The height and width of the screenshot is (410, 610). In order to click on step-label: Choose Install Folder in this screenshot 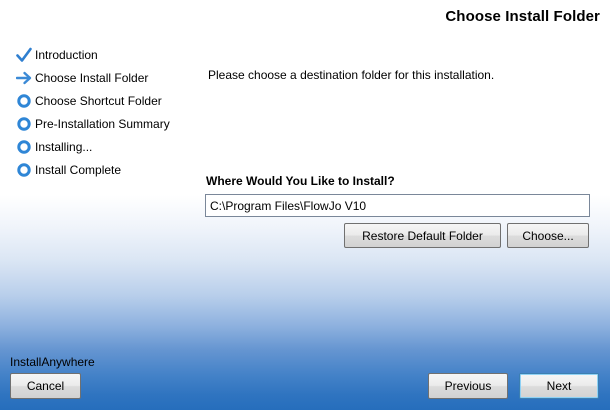, I will do `click(92, 77)`.